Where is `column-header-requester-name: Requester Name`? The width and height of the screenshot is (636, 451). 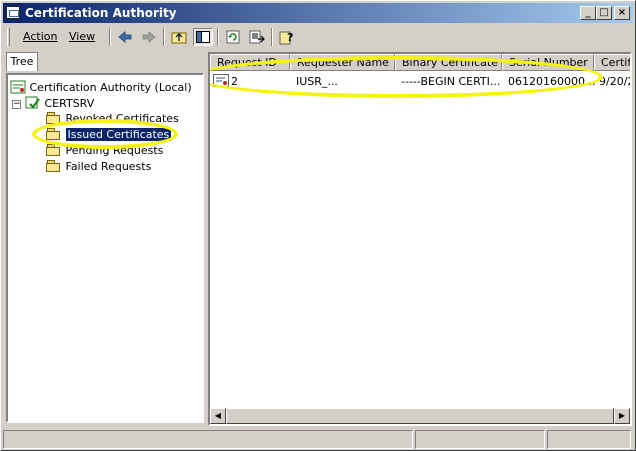 column-header-requester-name: Requester Name is located at coordinates (342, 62).